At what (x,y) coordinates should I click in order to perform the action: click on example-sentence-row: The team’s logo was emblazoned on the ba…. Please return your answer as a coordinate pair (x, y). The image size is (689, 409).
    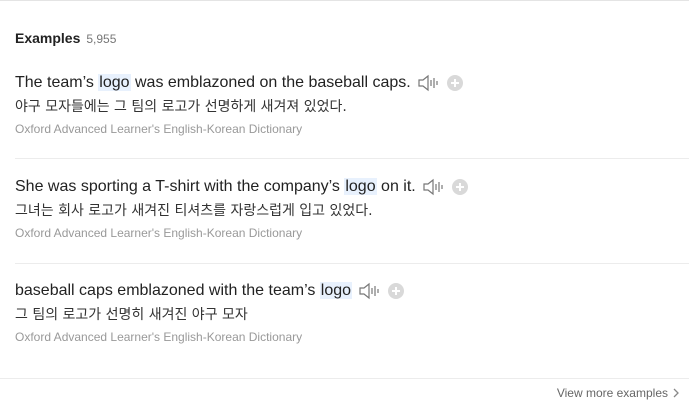
    Looking at the image, I should click on (352, 83).